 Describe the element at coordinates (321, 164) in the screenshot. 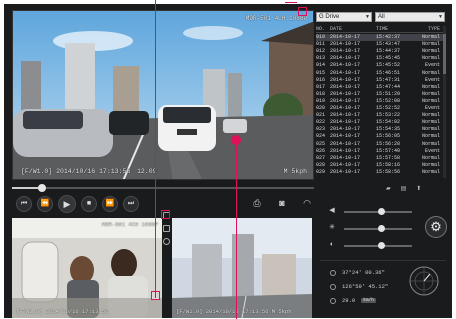

I see `file-number: 028` at that location.